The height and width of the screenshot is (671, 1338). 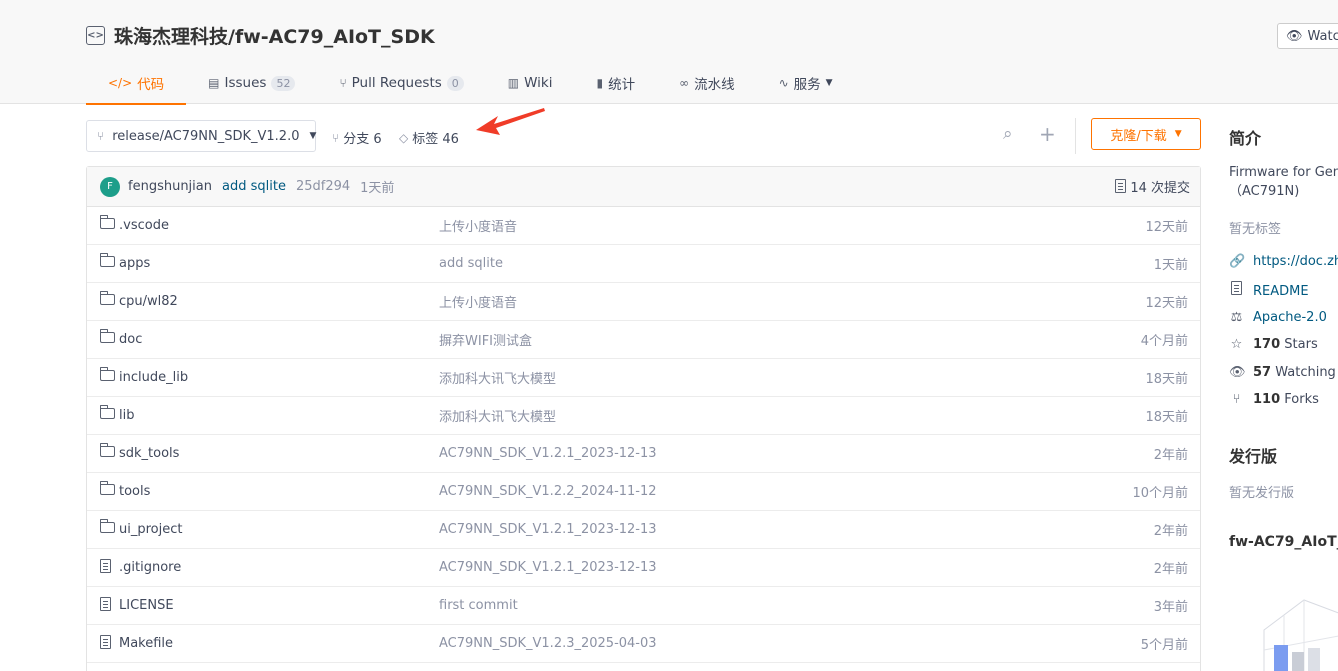 I want to click on license-link: ⚖ Apache-2.0, so click(x=1278, y=317).